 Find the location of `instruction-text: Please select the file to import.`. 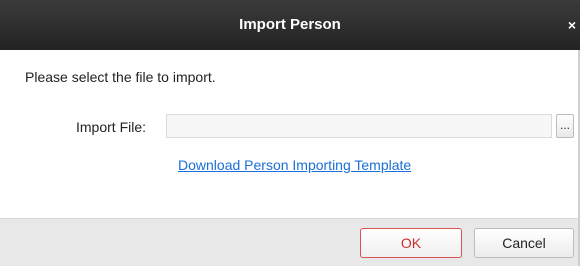

instruction-text: Please select the file to import. is located at coordinates (120, 77).